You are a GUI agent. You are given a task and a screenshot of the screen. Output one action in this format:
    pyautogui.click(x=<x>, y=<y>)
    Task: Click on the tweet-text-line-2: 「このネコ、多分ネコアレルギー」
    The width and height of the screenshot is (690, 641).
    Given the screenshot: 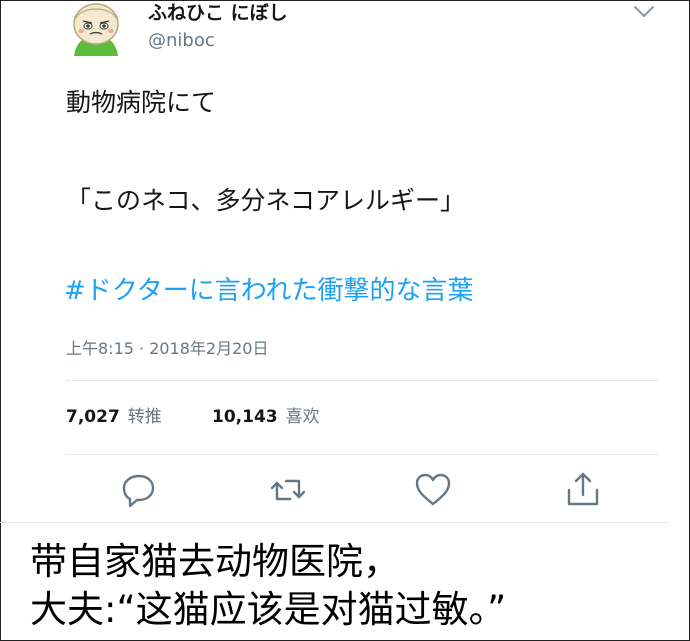 What is the action you would take?
    pyautogui.click(x=266, y=200)
    